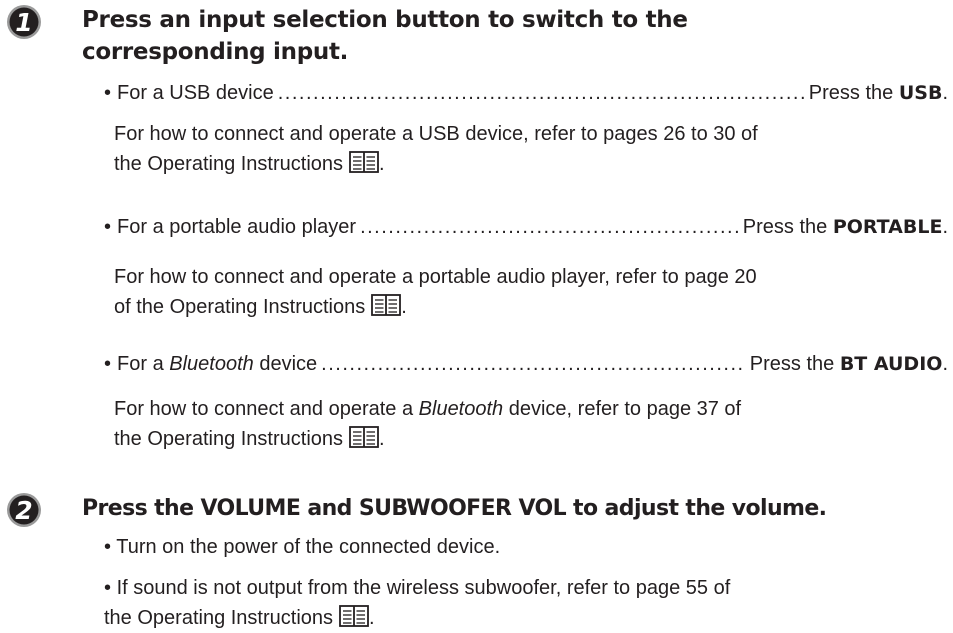  I want to click on portable-desc-line-2: of the Operating Instructions., so click(524, 307).